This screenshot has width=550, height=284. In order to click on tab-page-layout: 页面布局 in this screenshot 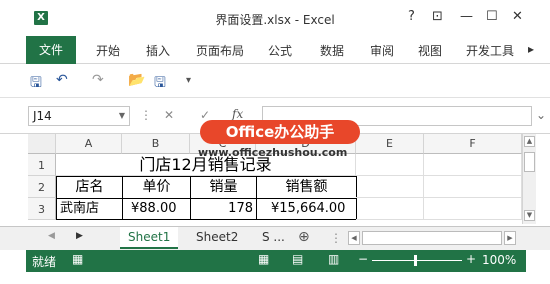, I will do `click(220, 50)`.